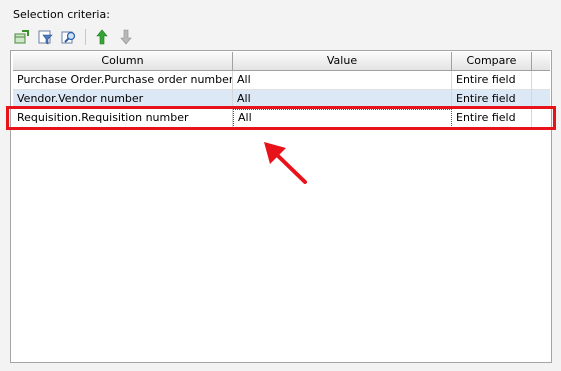 The image size is (561, 371). What do you see at coordinates (285, 163) in the screenshot?
I see `pointer-arrow-icon` at bounding box center [285, 163].